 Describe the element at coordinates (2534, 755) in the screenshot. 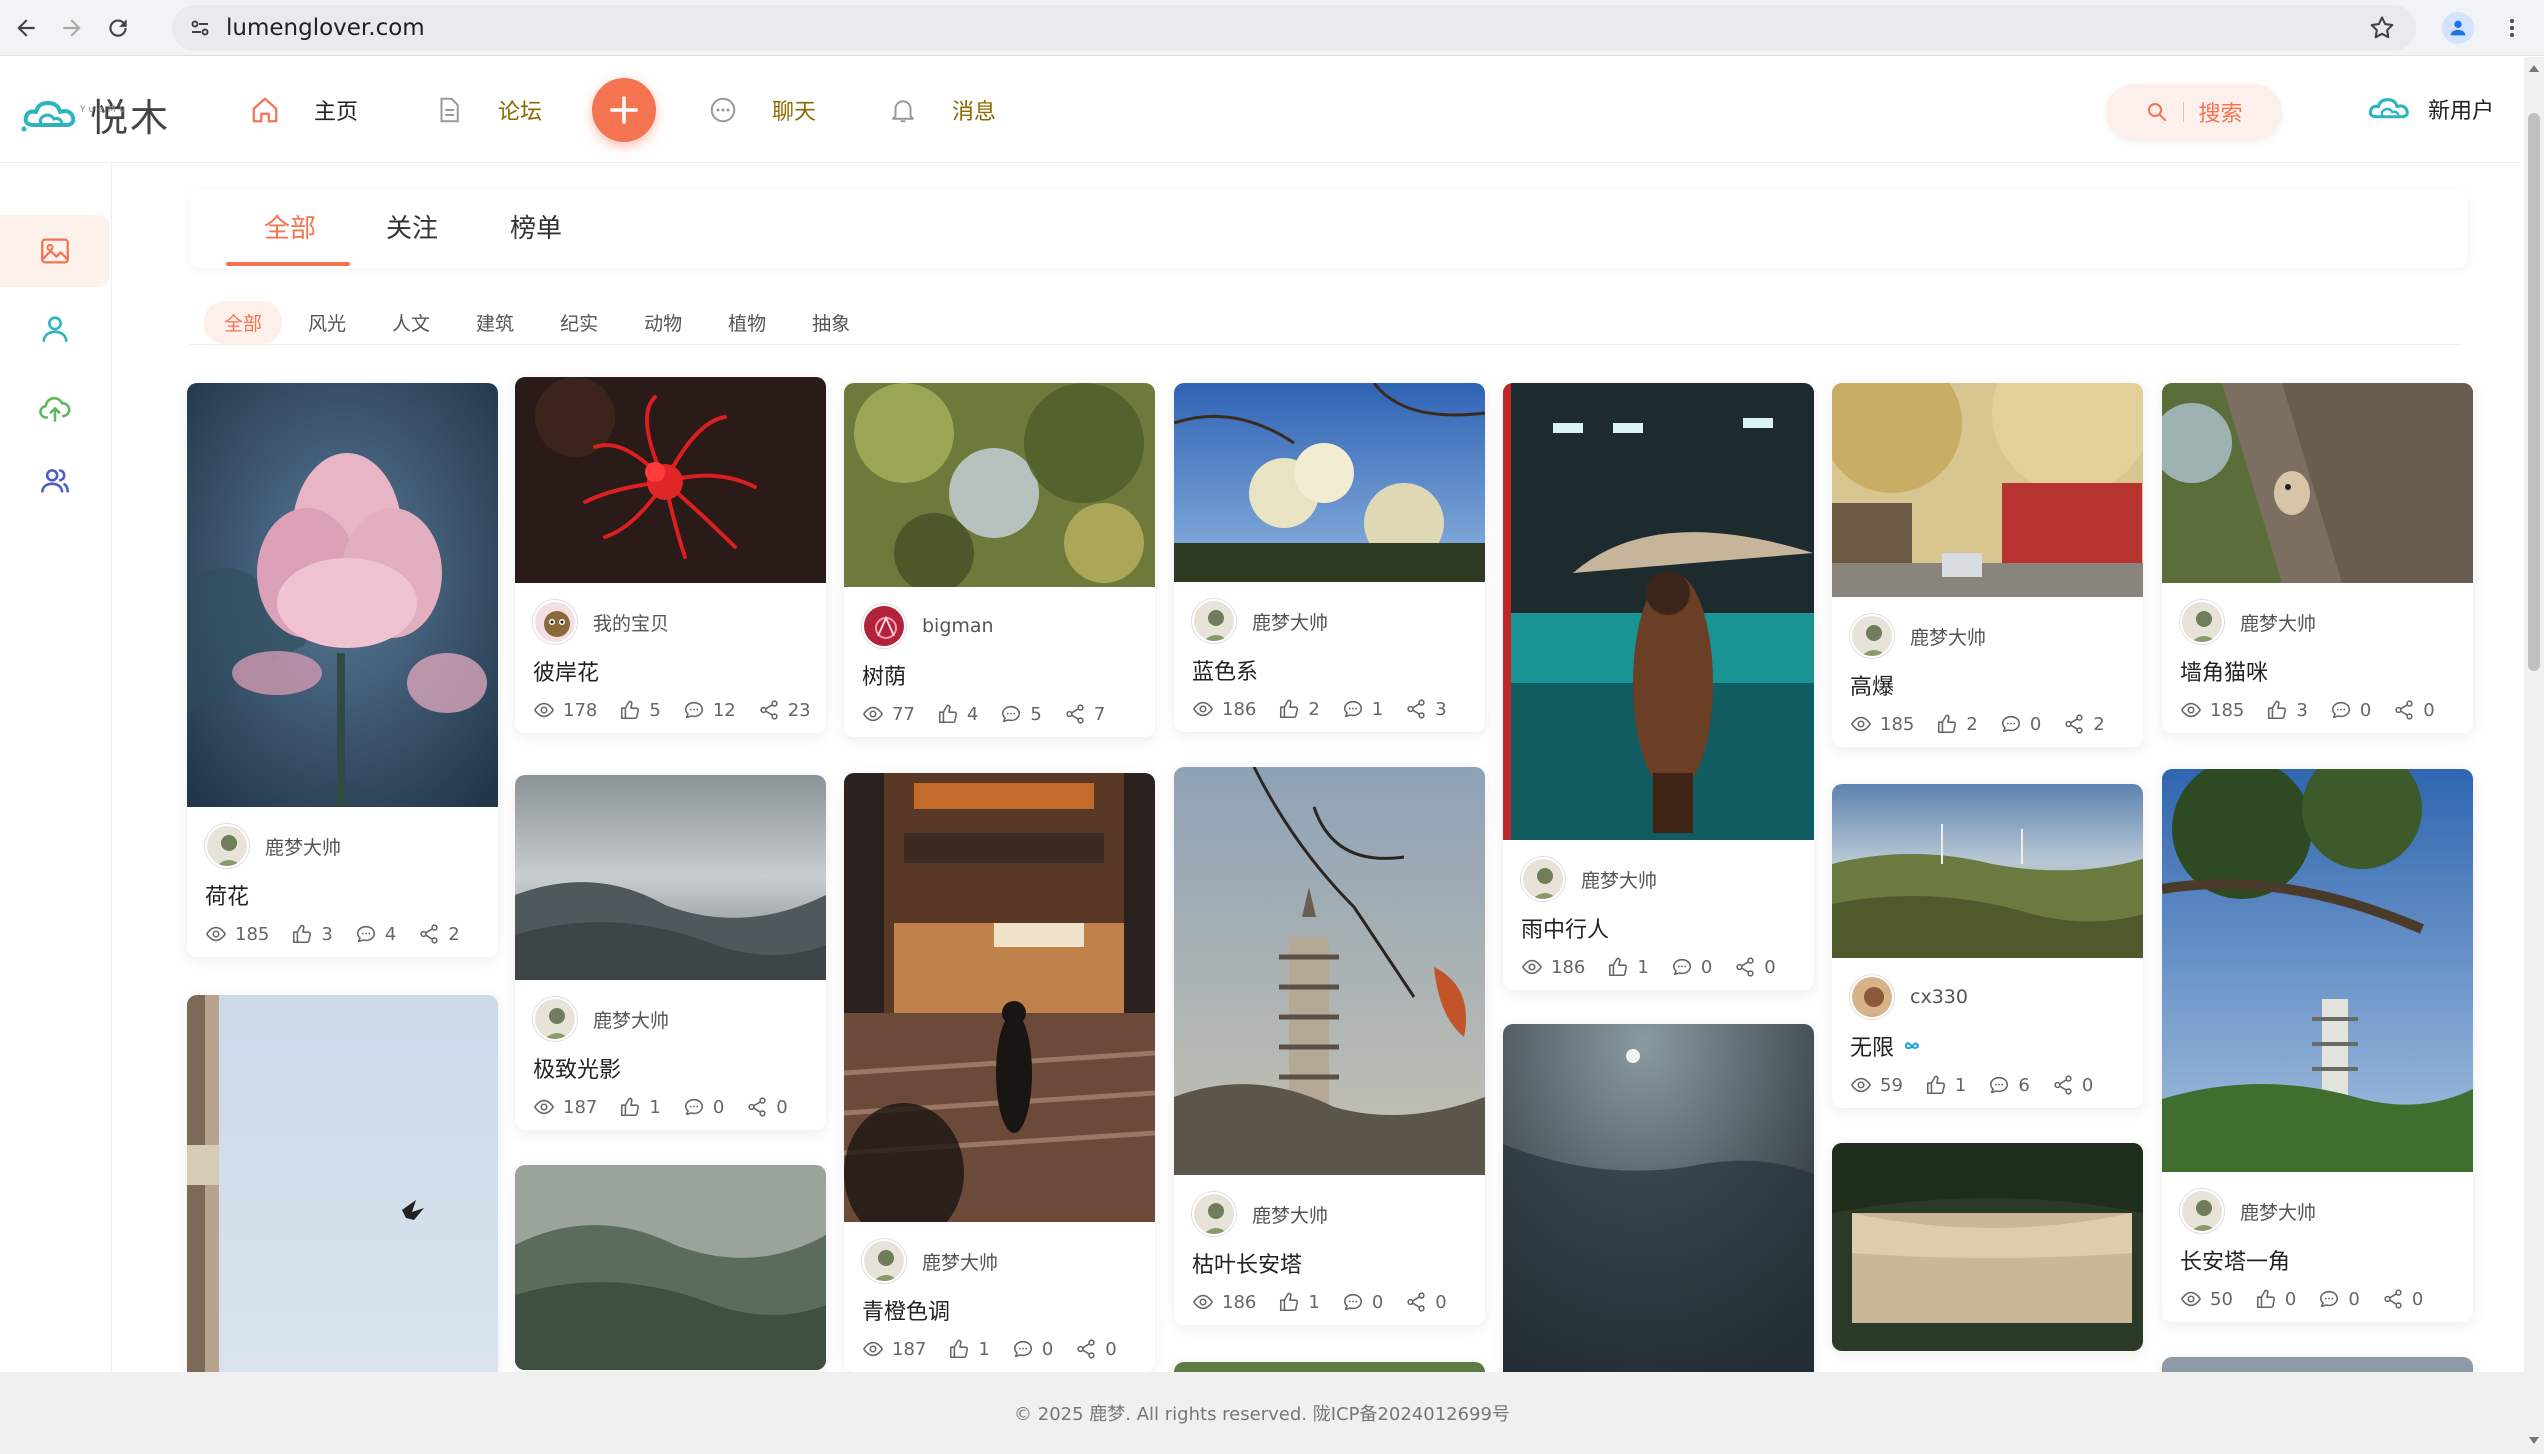

I see `page-scrollbar` at that location.